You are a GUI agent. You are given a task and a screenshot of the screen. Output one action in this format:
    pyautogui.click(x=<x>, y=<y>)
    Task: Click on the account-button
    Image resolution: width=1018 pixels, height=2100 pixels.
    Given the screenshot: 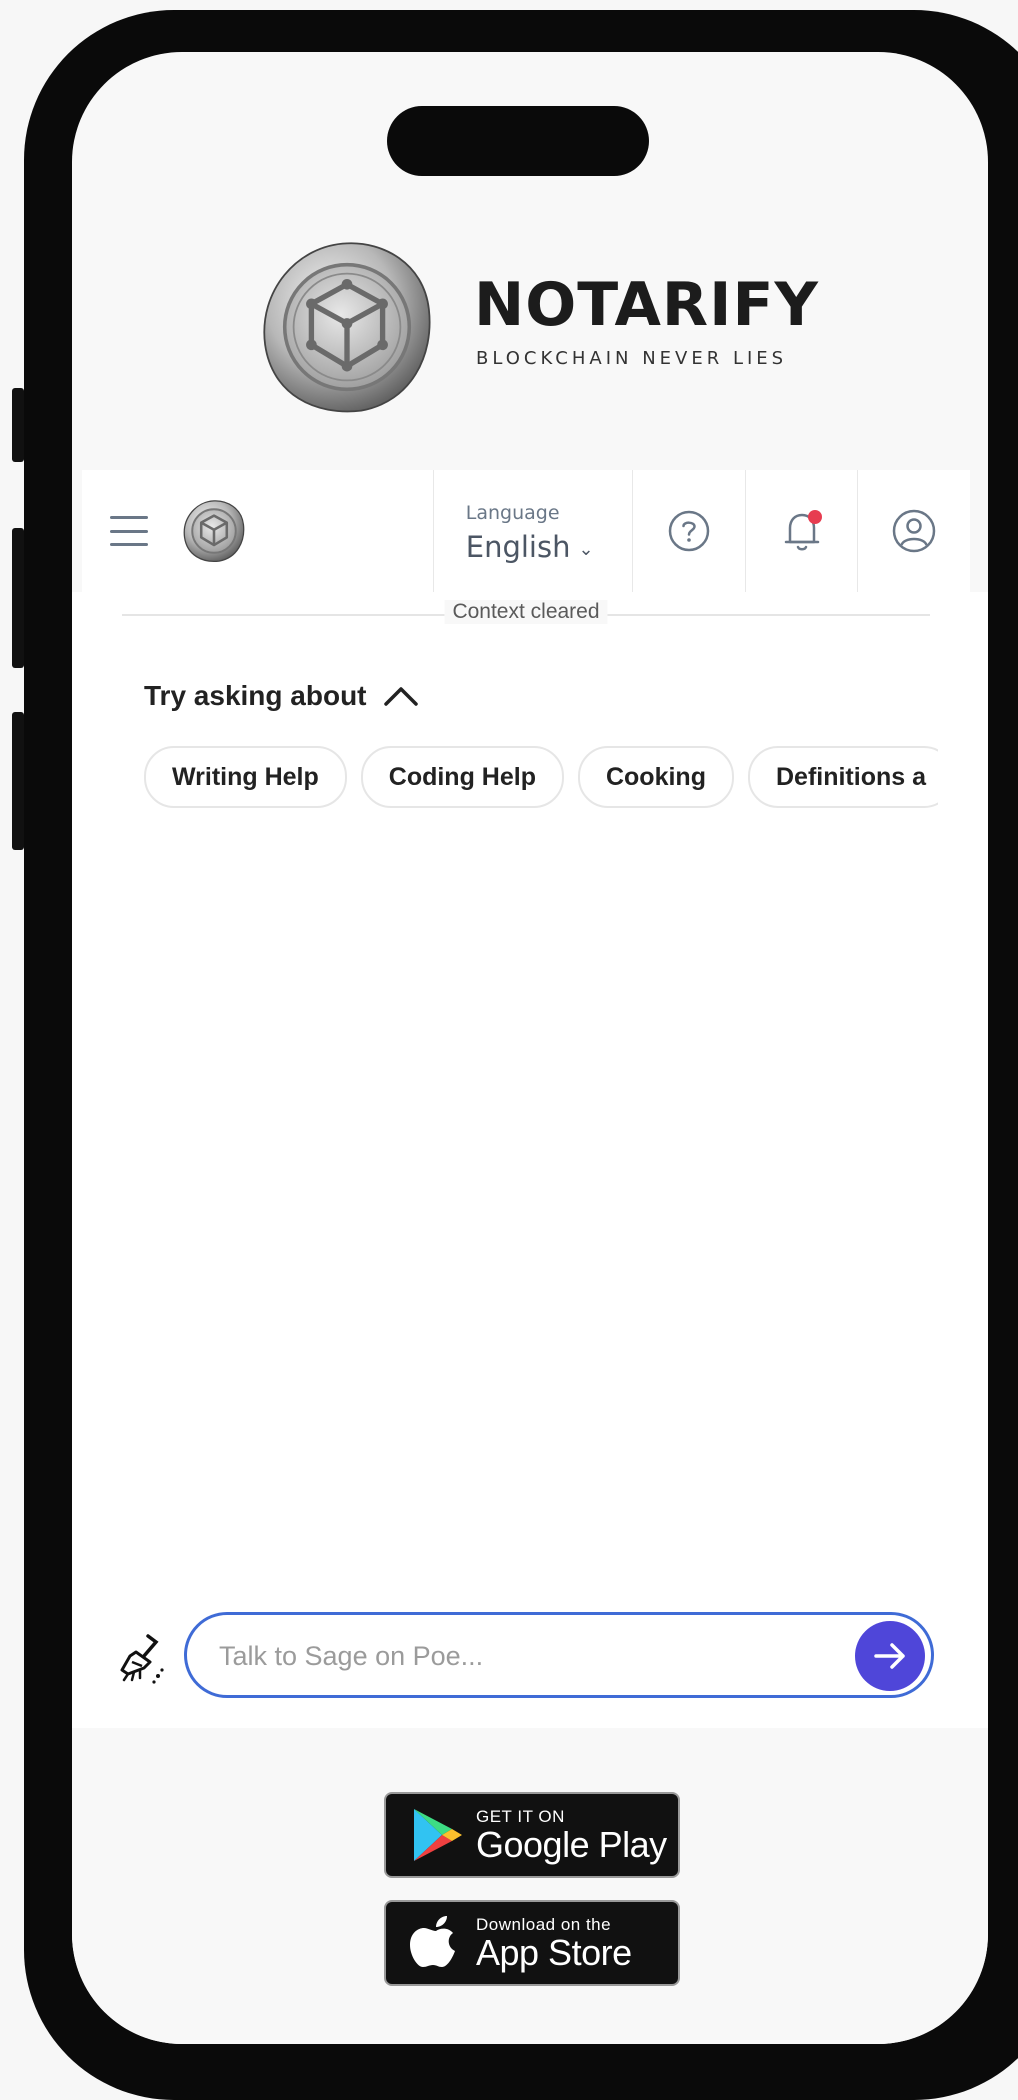 What is the action you would take?
    pyautogui.click(x=914, y=531)
    